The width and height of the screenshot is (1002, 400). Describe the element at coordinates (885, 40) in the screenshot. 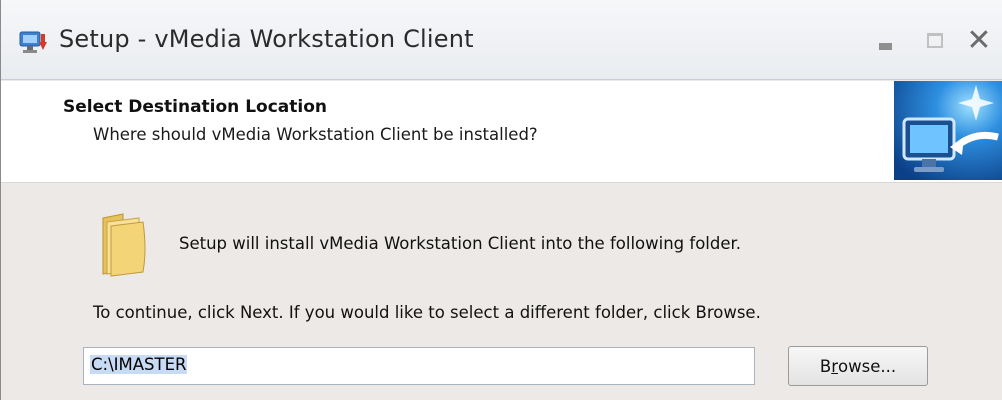

I see `minimize-button` at that location.